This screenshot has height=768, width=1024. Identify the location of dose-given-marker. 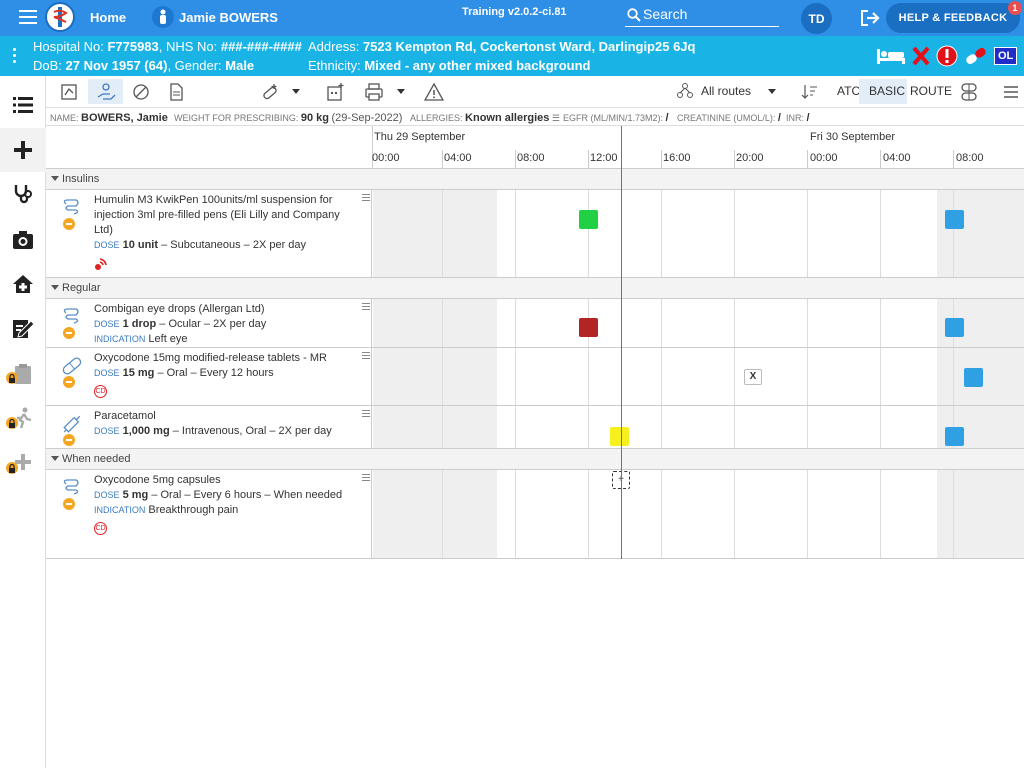
(588, 219).